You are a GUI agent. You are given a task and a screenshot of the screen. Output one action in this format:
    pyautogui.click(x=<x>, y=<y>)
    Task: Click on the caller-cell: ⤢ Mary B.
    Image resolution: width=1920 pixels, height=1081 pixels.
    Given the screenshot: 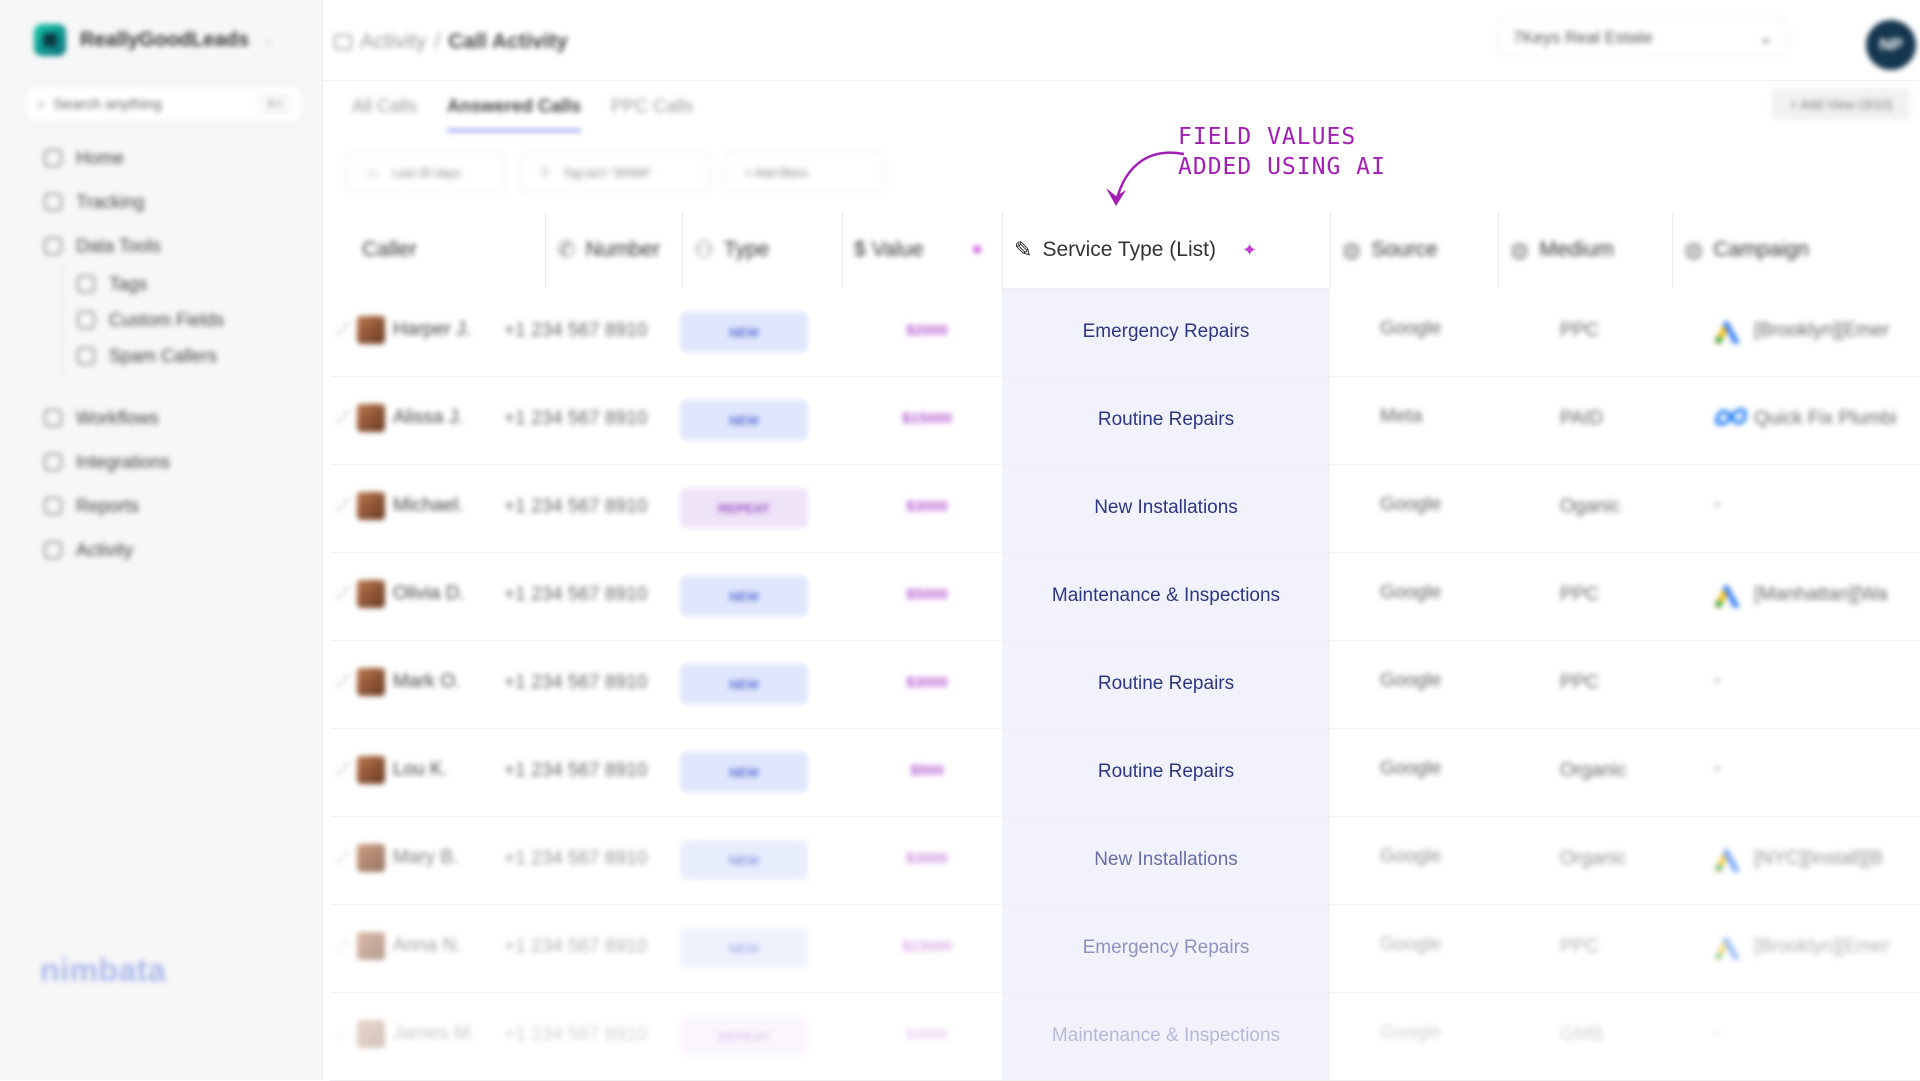 What is the action you would take?
    pyautogui.click(x=397, y=858)
    